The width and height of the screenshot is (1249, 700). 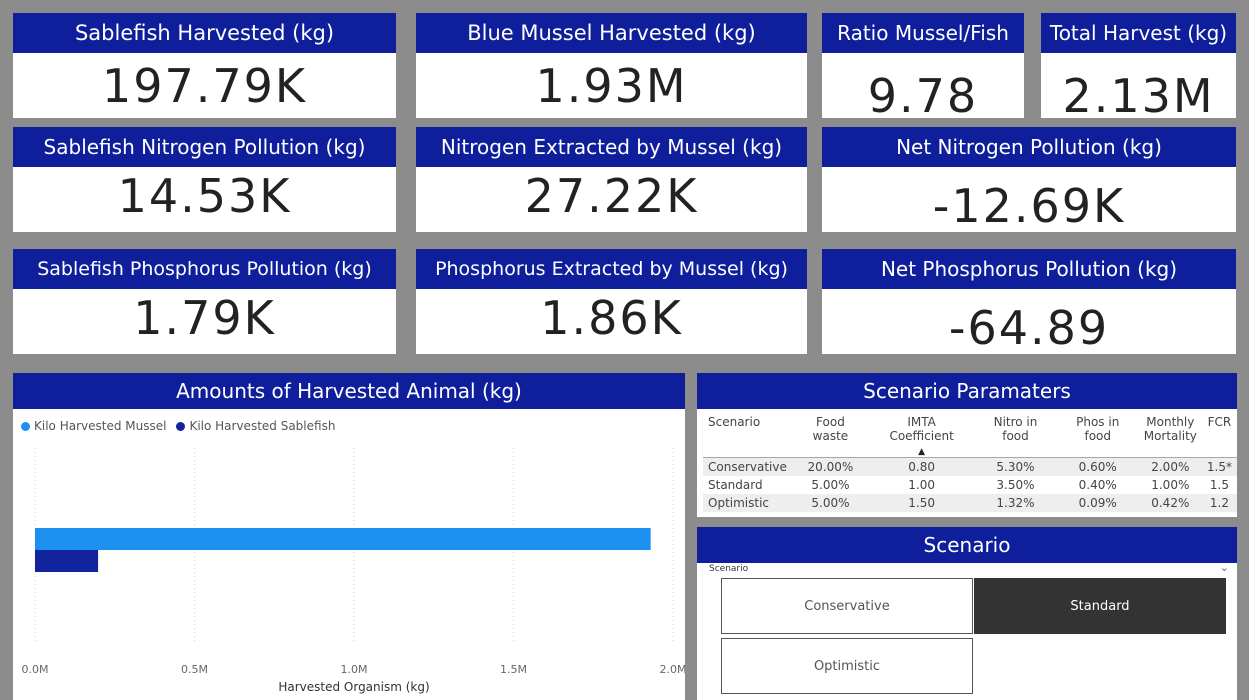 I want to click on x-tick-label: 0.0M, so click(x=35, y=669).